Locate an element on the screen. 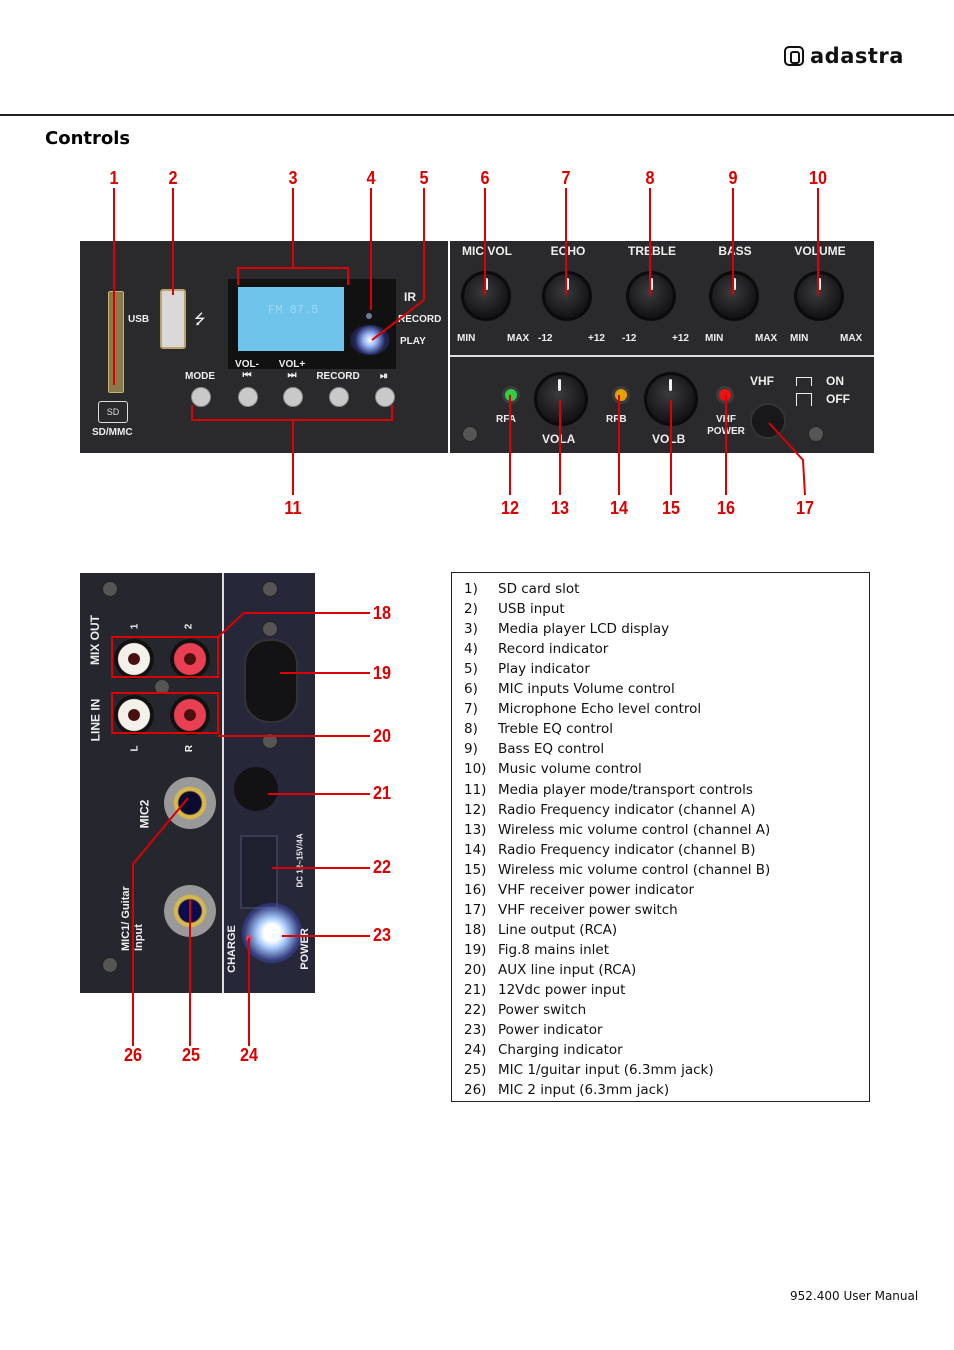 This screenshot has height=1350, width=954. legend-item-number: 3) is located at coordinates (471, 629).